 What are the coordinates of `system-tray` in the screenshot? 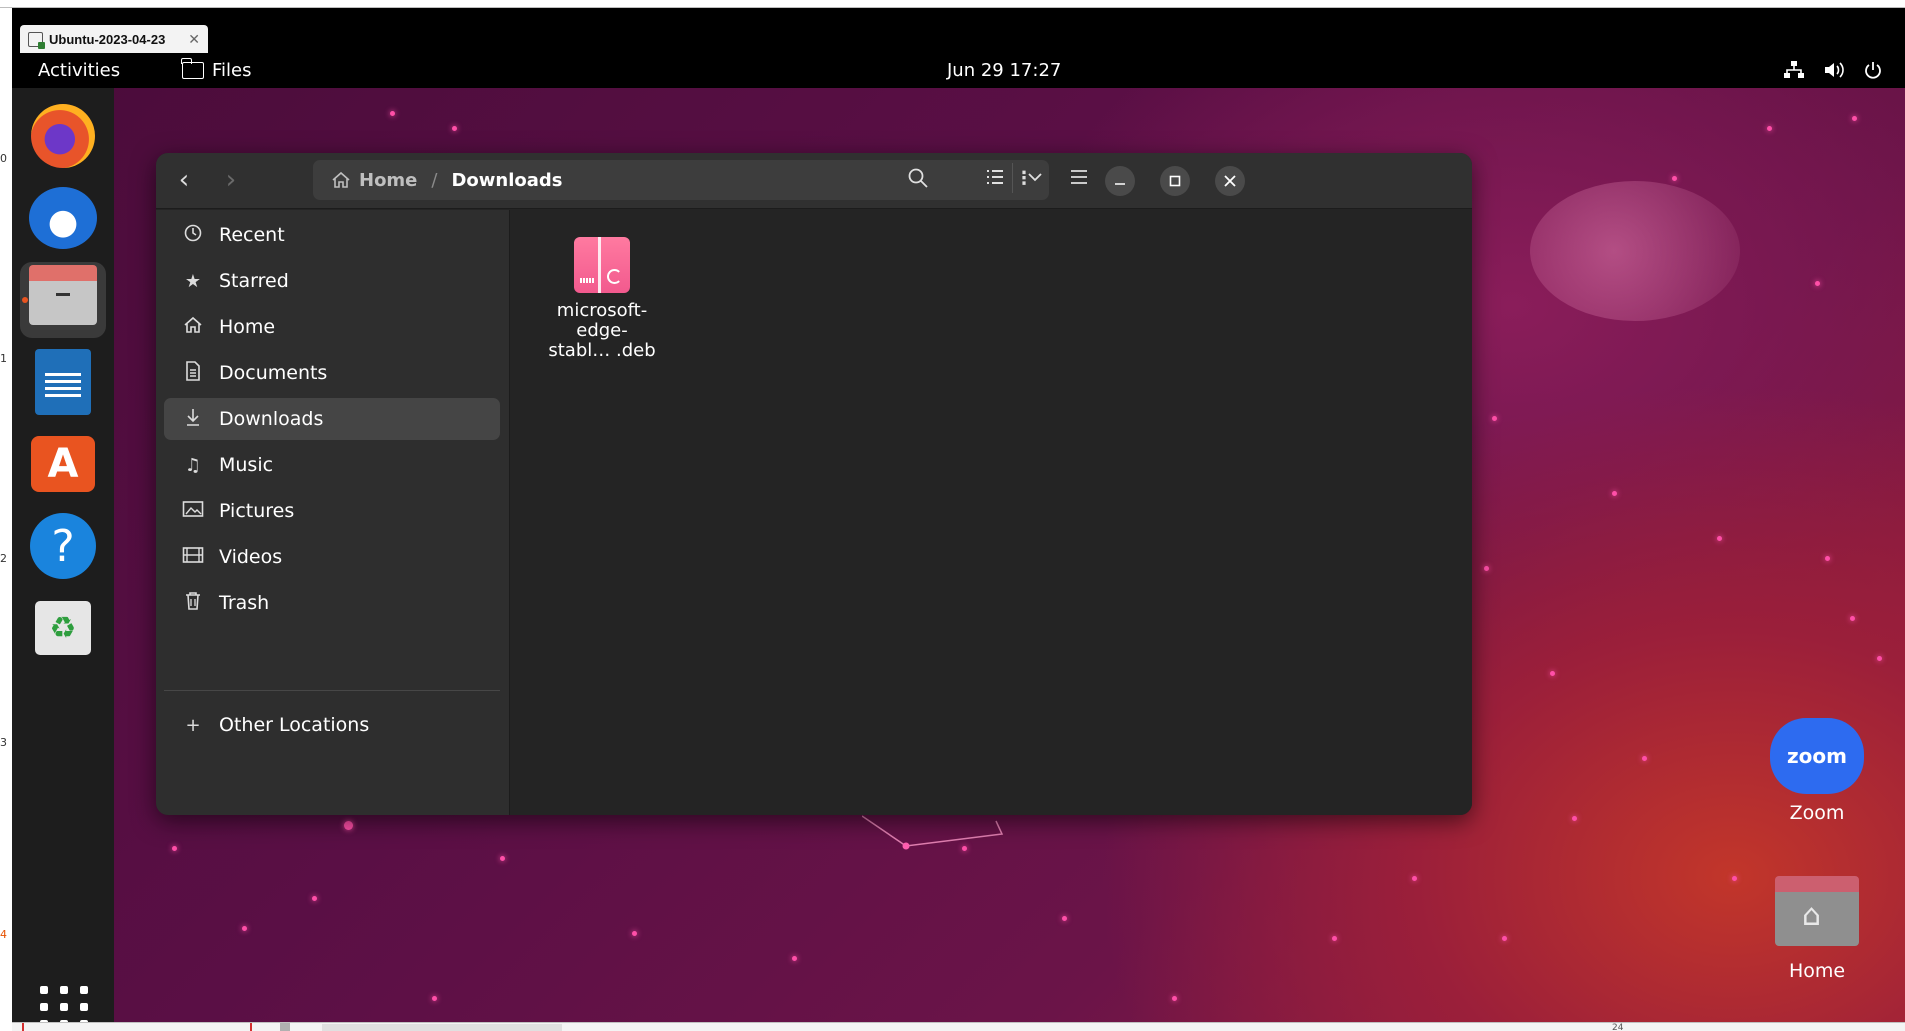 It's located at (1833, 72).